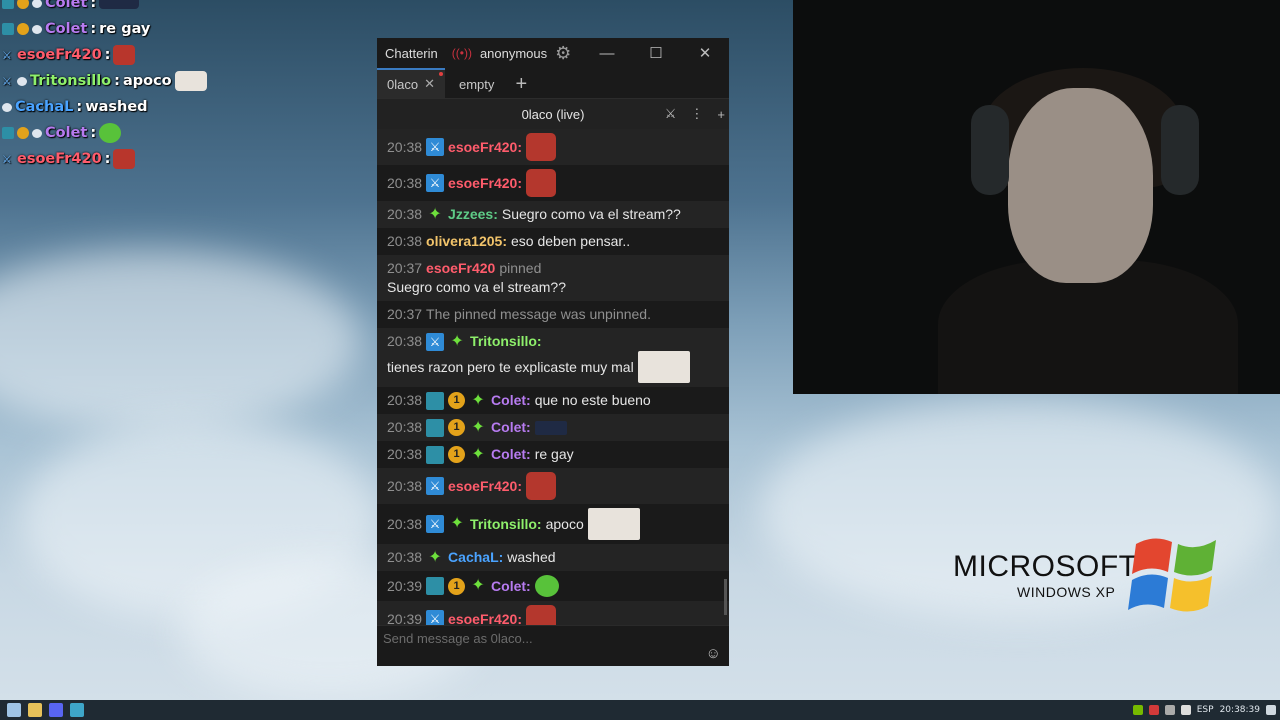  I want to click on chat-message: 20:37 The pinned message was unpinned., so click(553, 314).